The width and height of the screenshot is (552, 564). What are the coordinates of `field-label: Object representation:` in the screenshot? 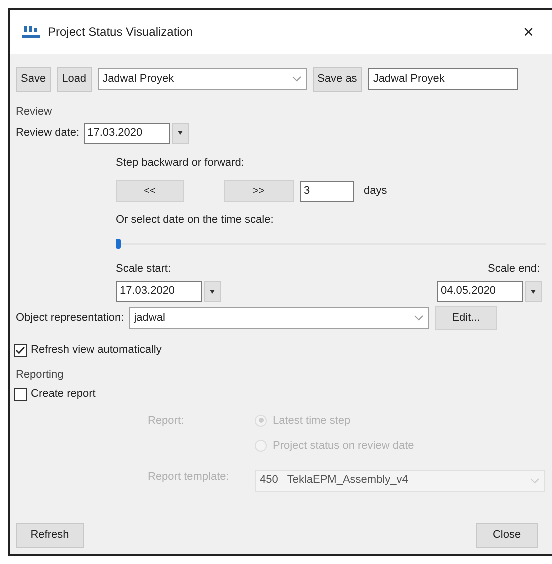 It's located at (70, 318).